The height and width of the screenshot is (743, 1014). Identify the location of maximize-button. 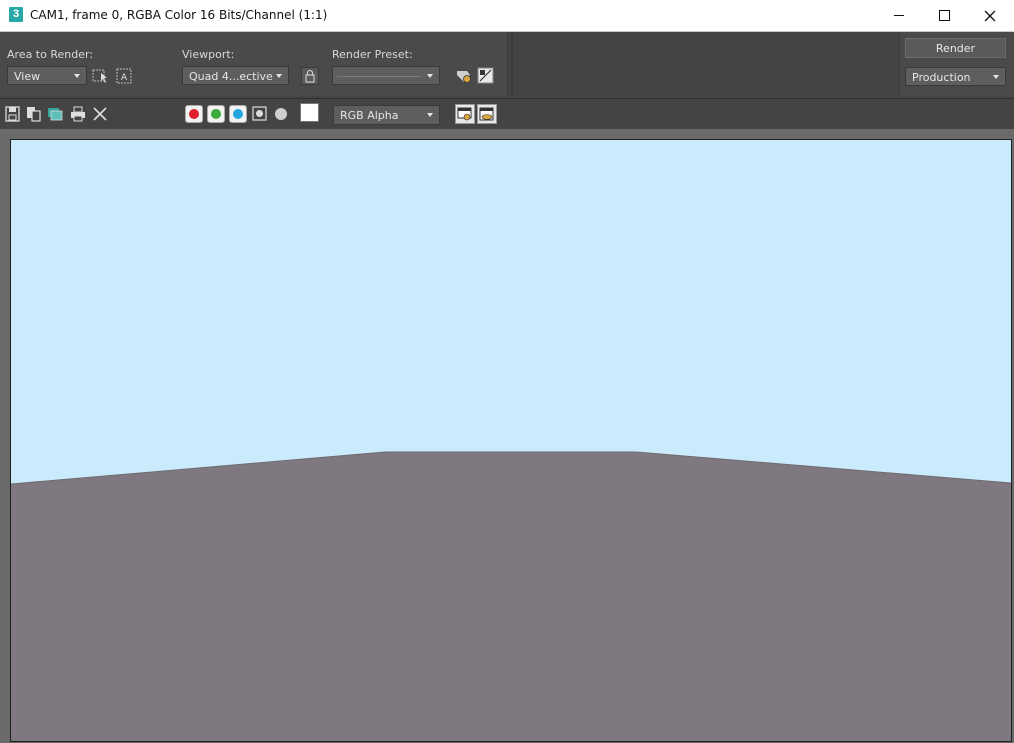
(944, 15).